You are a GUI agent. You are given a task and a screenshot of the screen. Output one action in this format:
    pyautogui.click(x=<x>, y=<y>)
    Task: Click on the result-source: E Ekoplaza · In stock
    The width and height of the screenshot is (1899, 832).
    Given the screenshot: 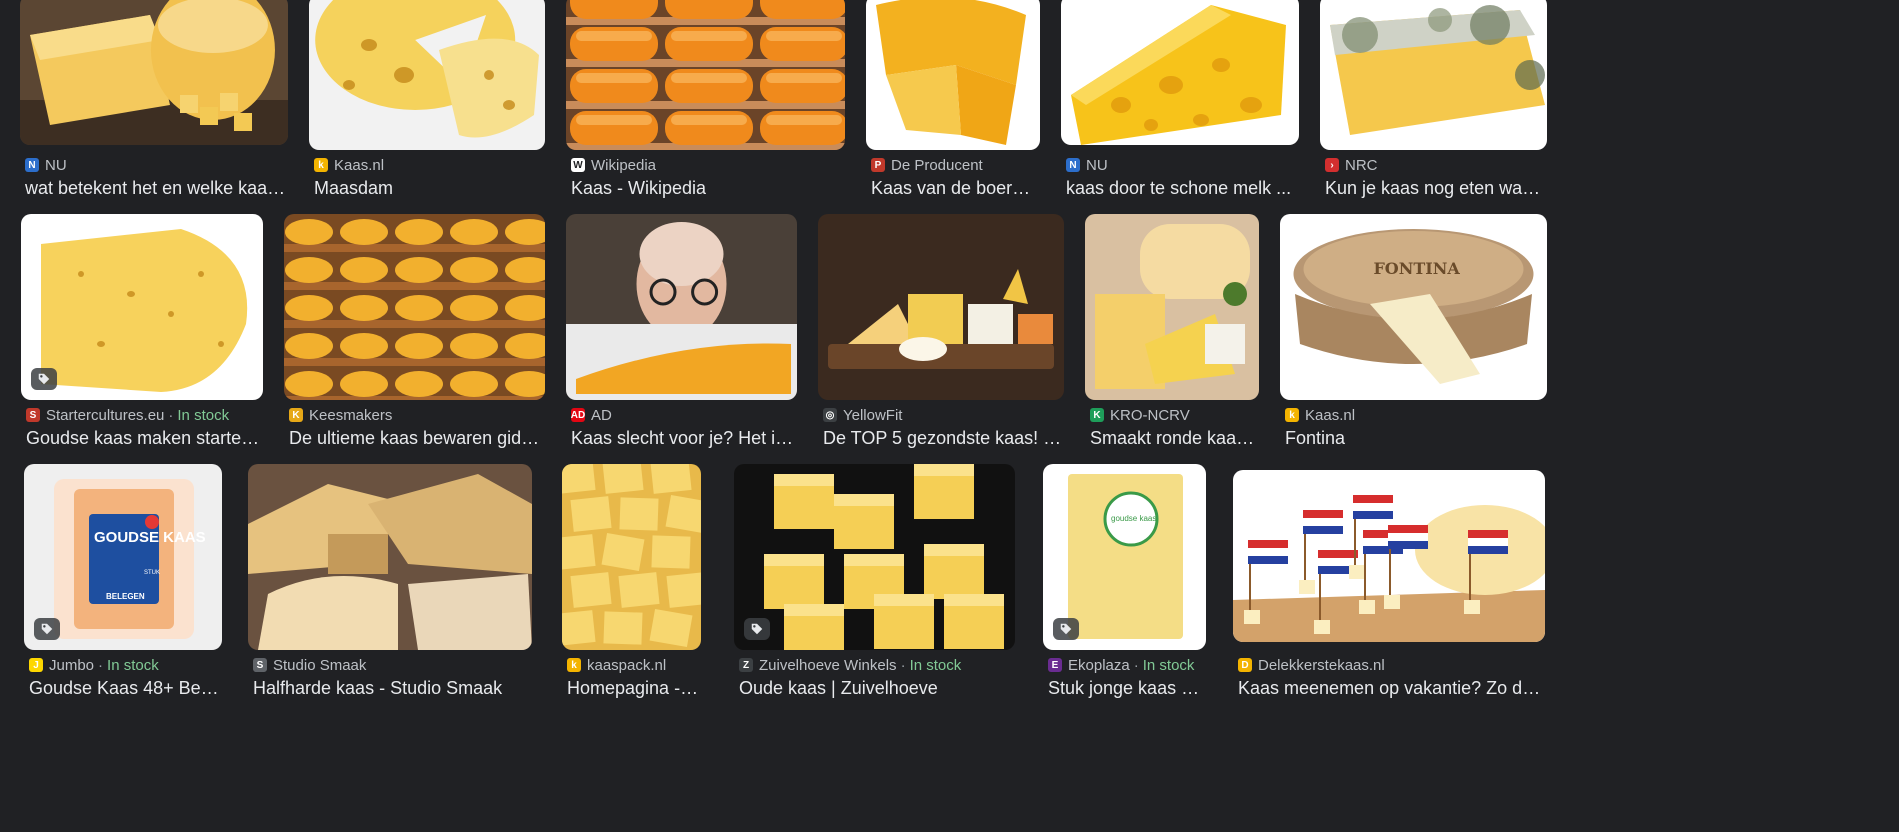 What is the action you would take?
    pyautogui.click(x=1127, y=665)
    